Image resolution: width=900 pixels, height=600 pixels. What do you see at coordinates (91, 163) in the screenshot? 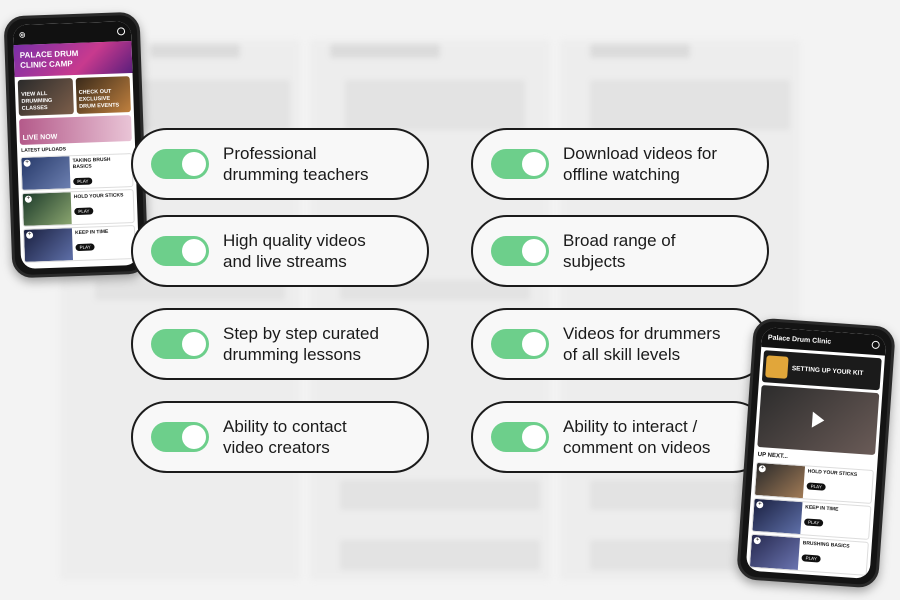
I see `video-title: TAKING BRUSH BASICS` at bounding box center [91, 163].